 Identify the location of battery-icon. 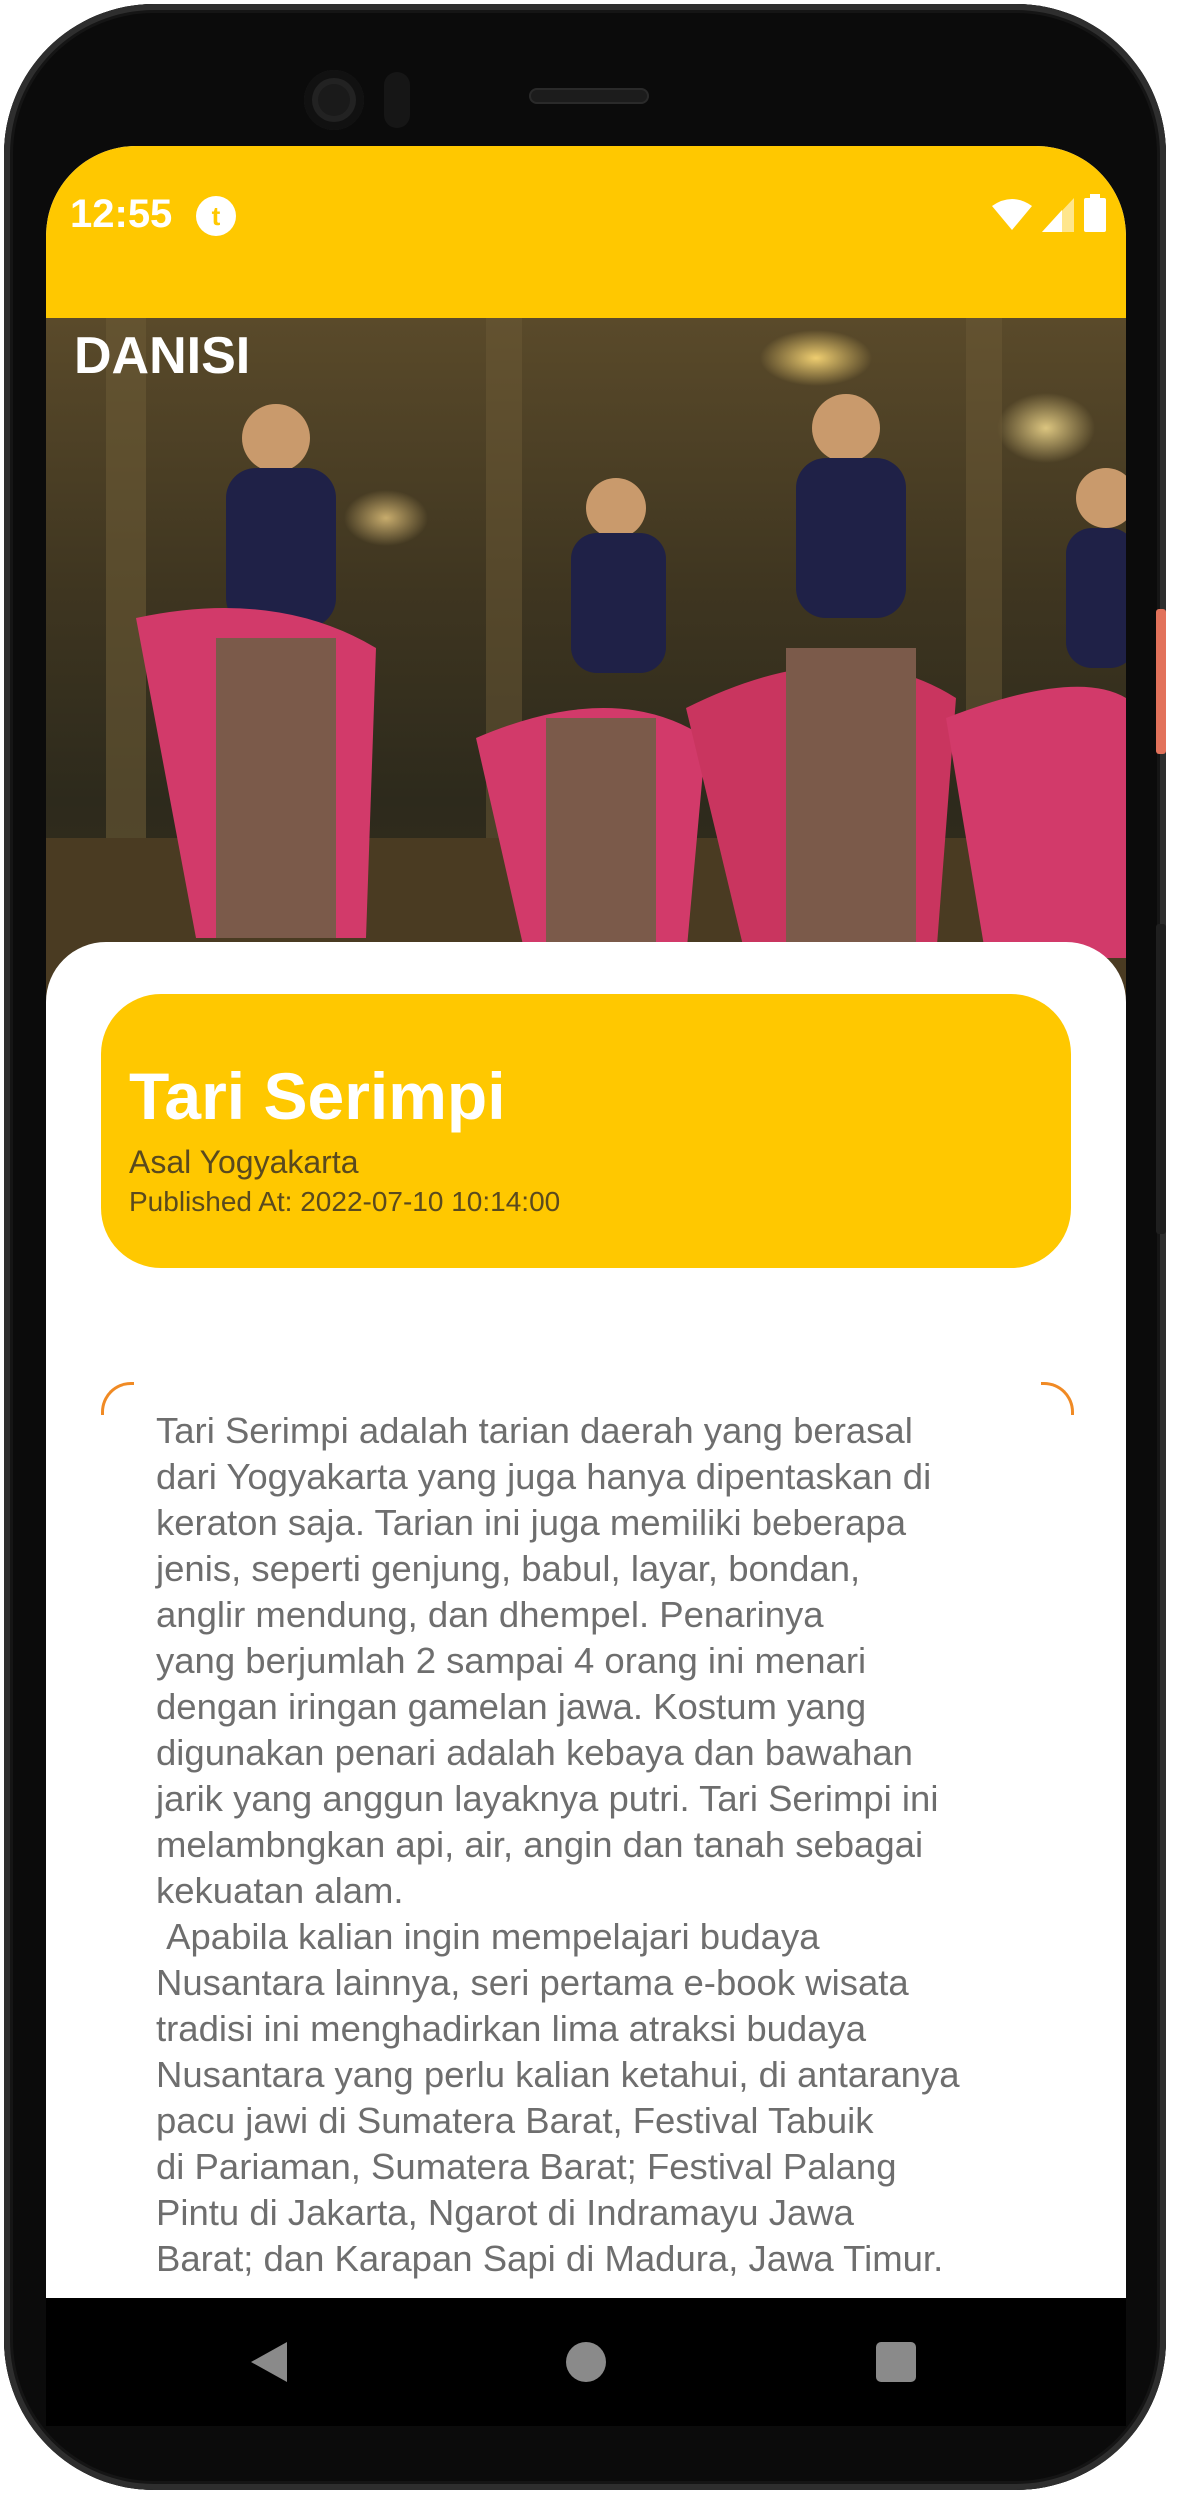
(1095, 213).